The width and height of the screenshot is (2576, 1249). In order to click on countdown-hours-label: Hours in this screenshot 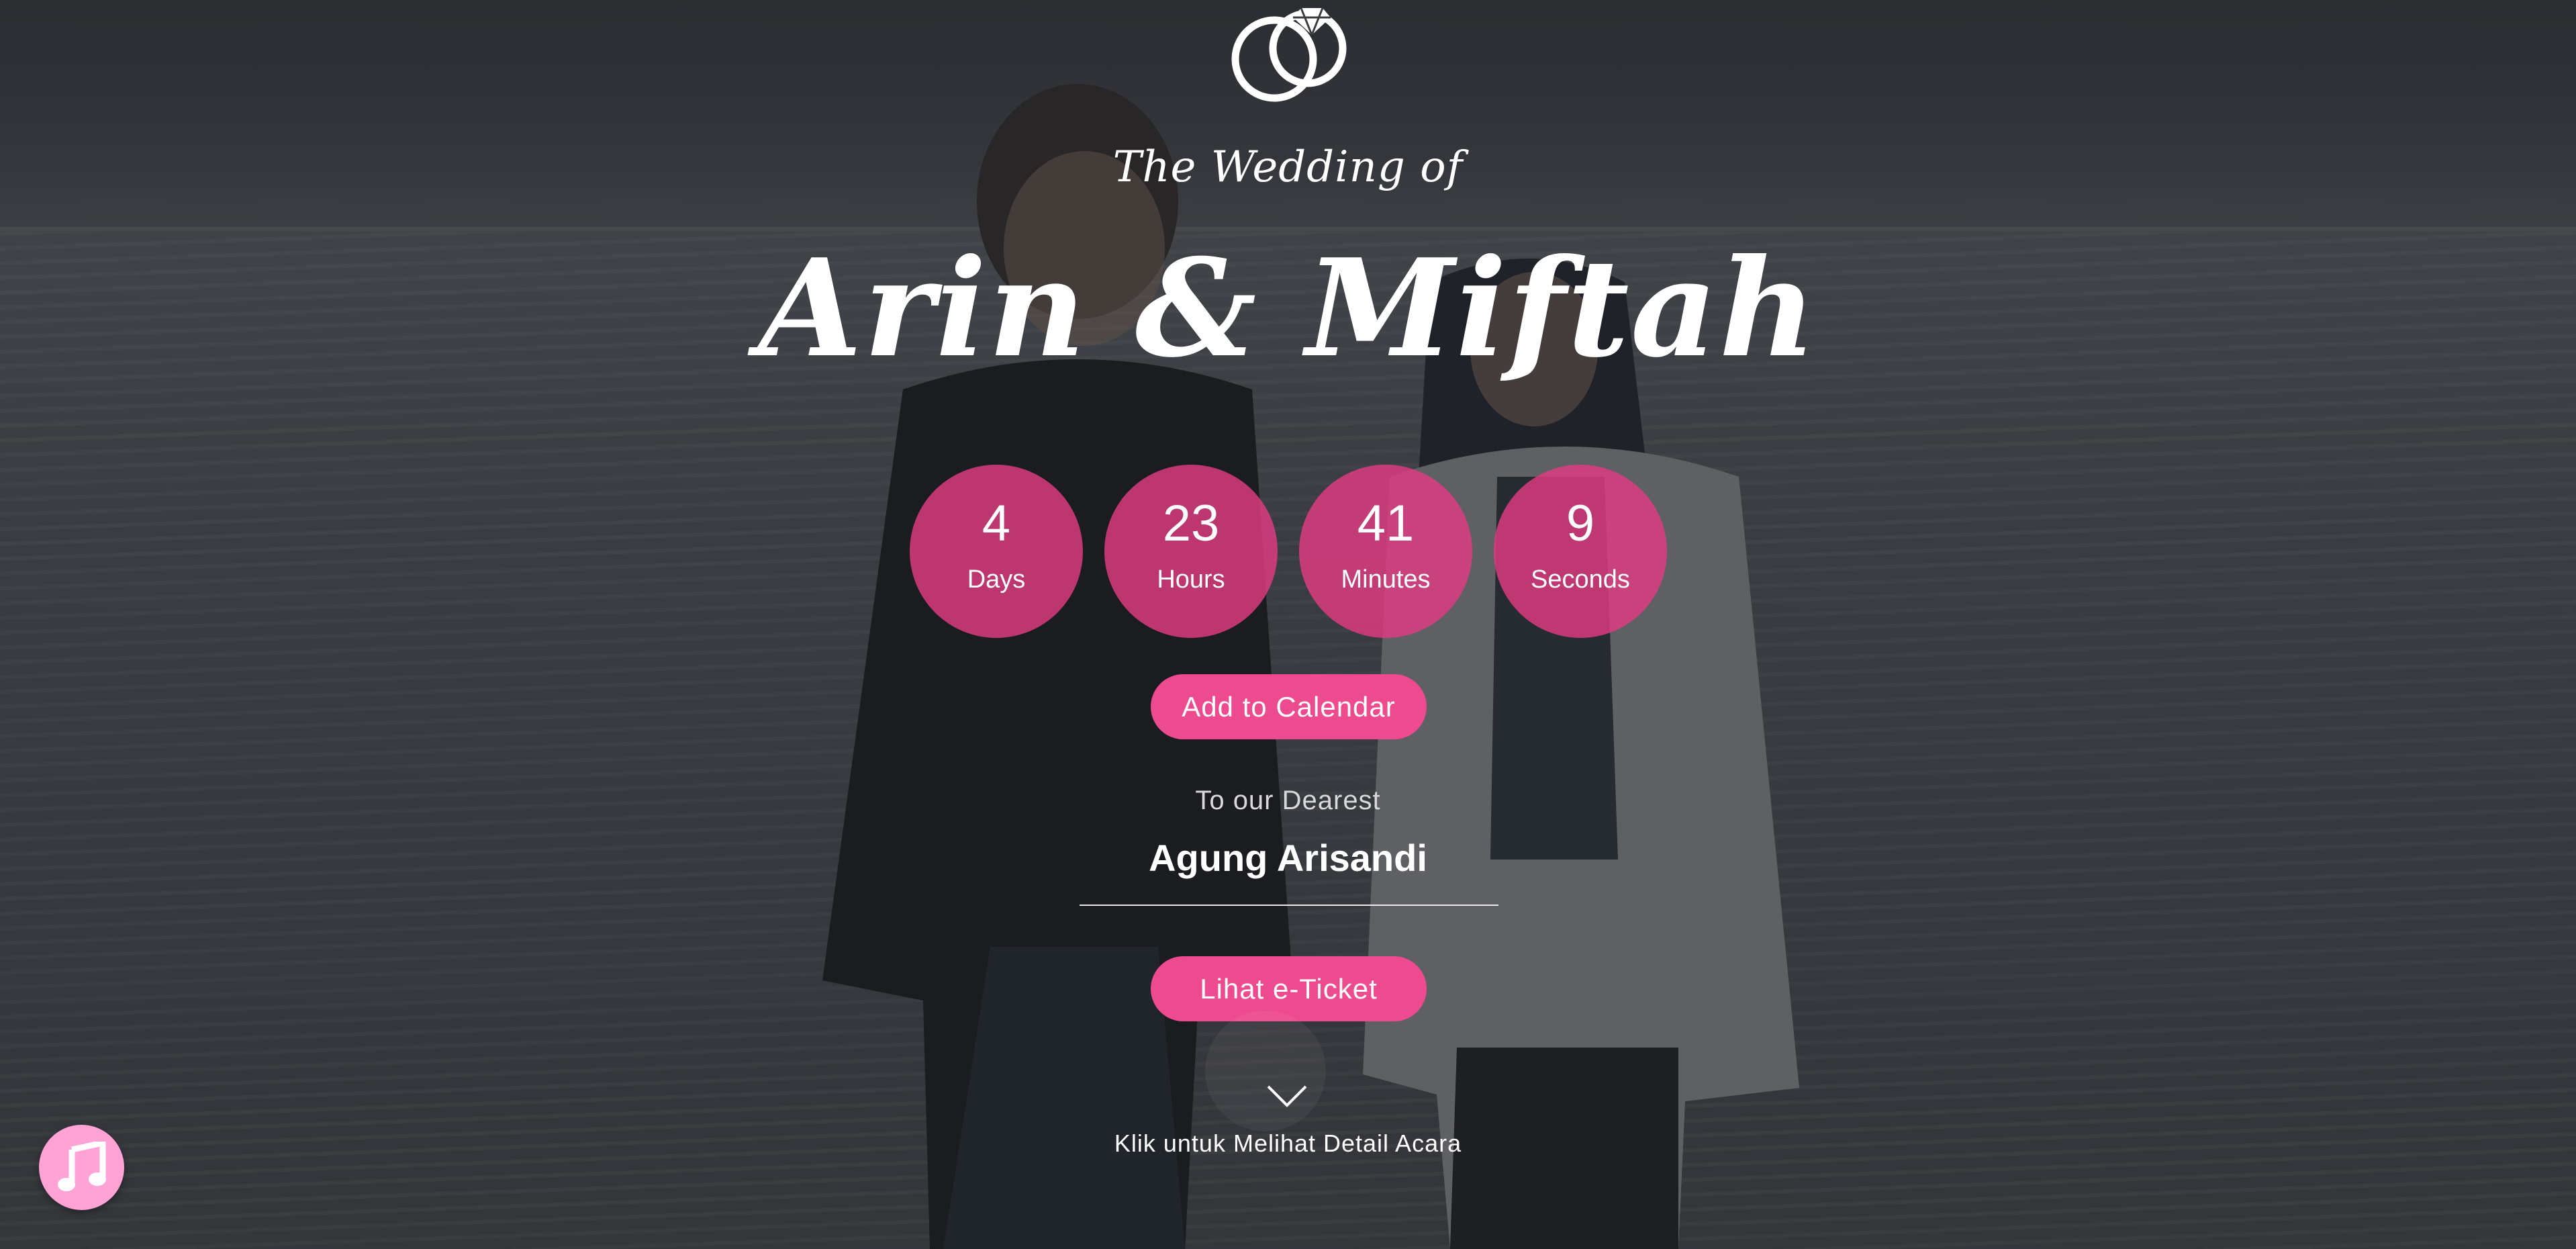, I will do `click(1191, 579)`.